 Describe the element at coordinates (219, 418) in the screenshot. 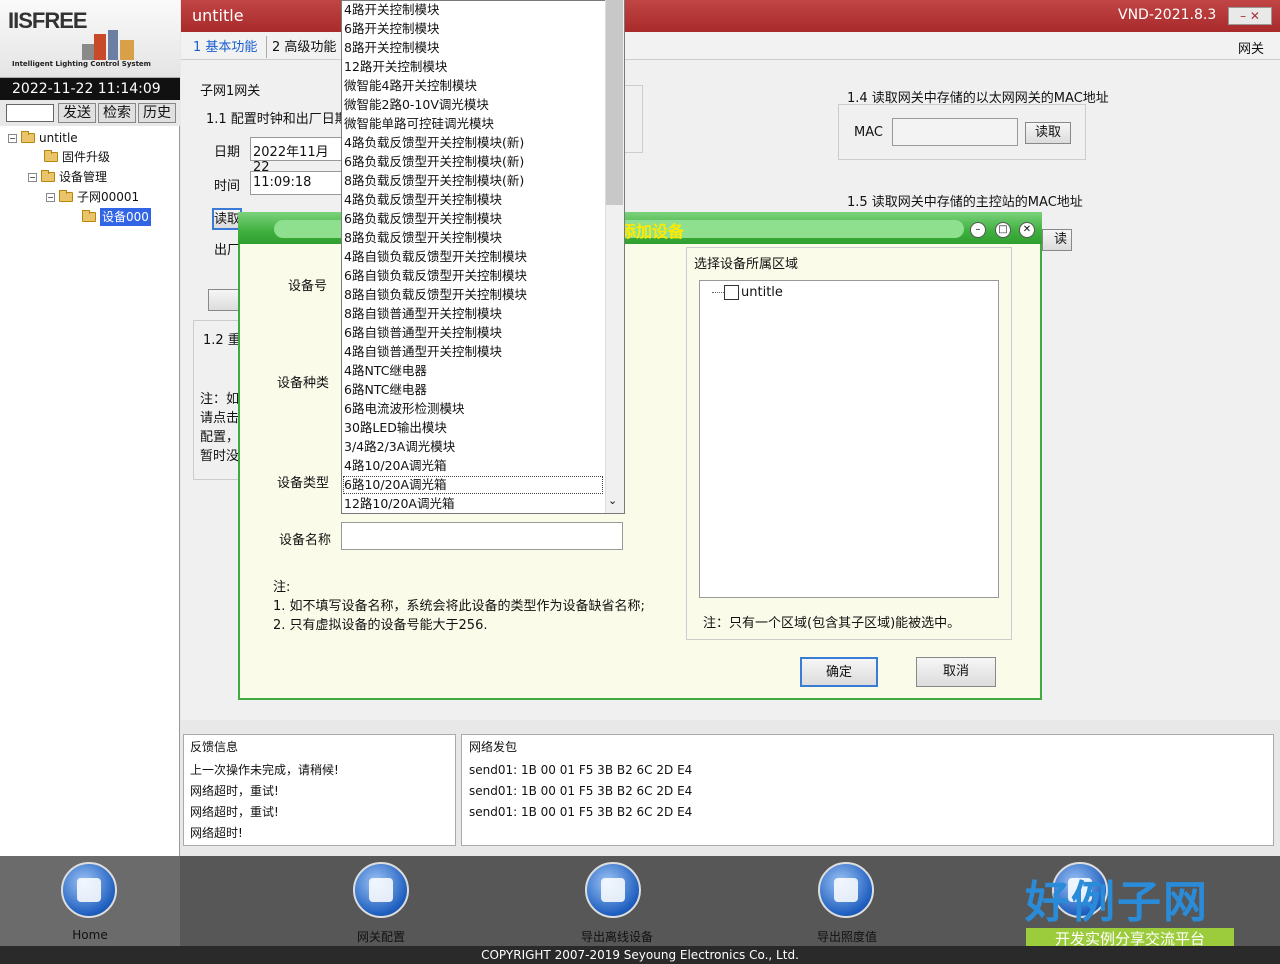

I see `note-line-2: 请点击` at that location.